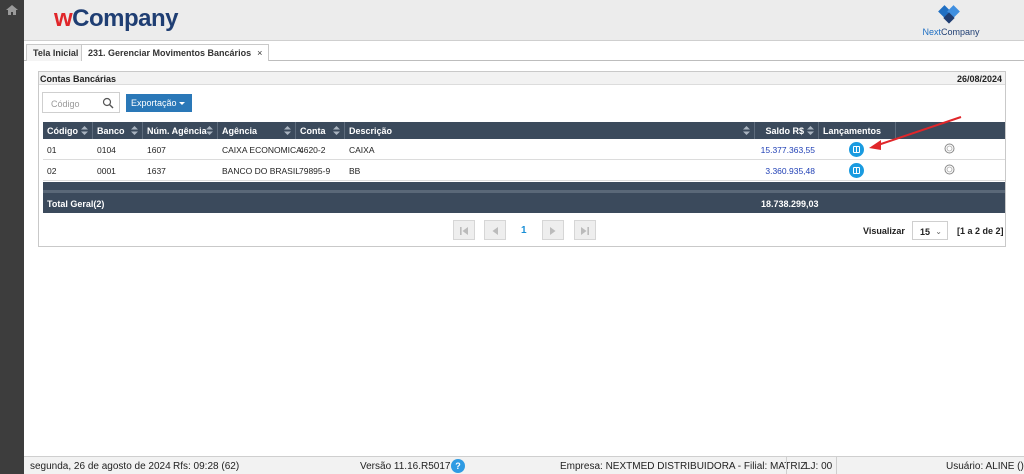  I want to click on chevron-right-icon, so click(553, 231).